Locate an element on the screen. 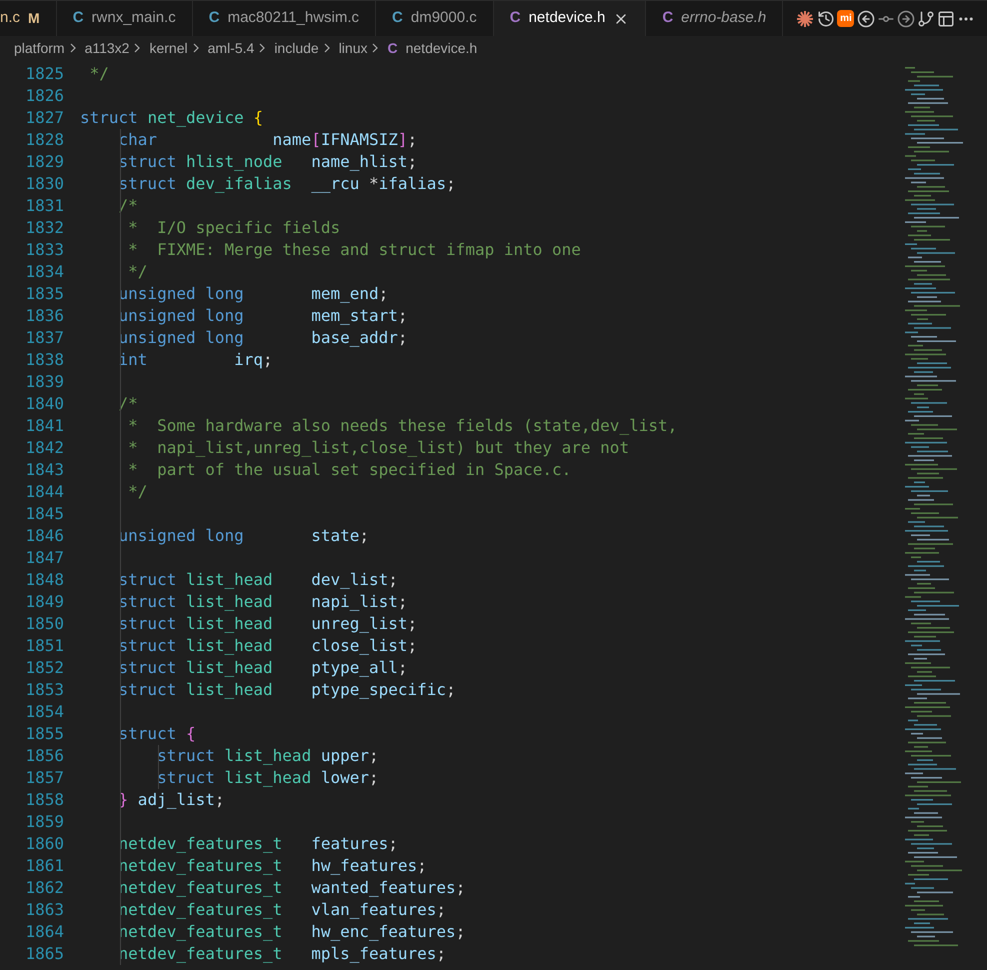 This screenshot has width=987, height=970. code-line: netdev_features_t features; is located at coordinates (258, 844).